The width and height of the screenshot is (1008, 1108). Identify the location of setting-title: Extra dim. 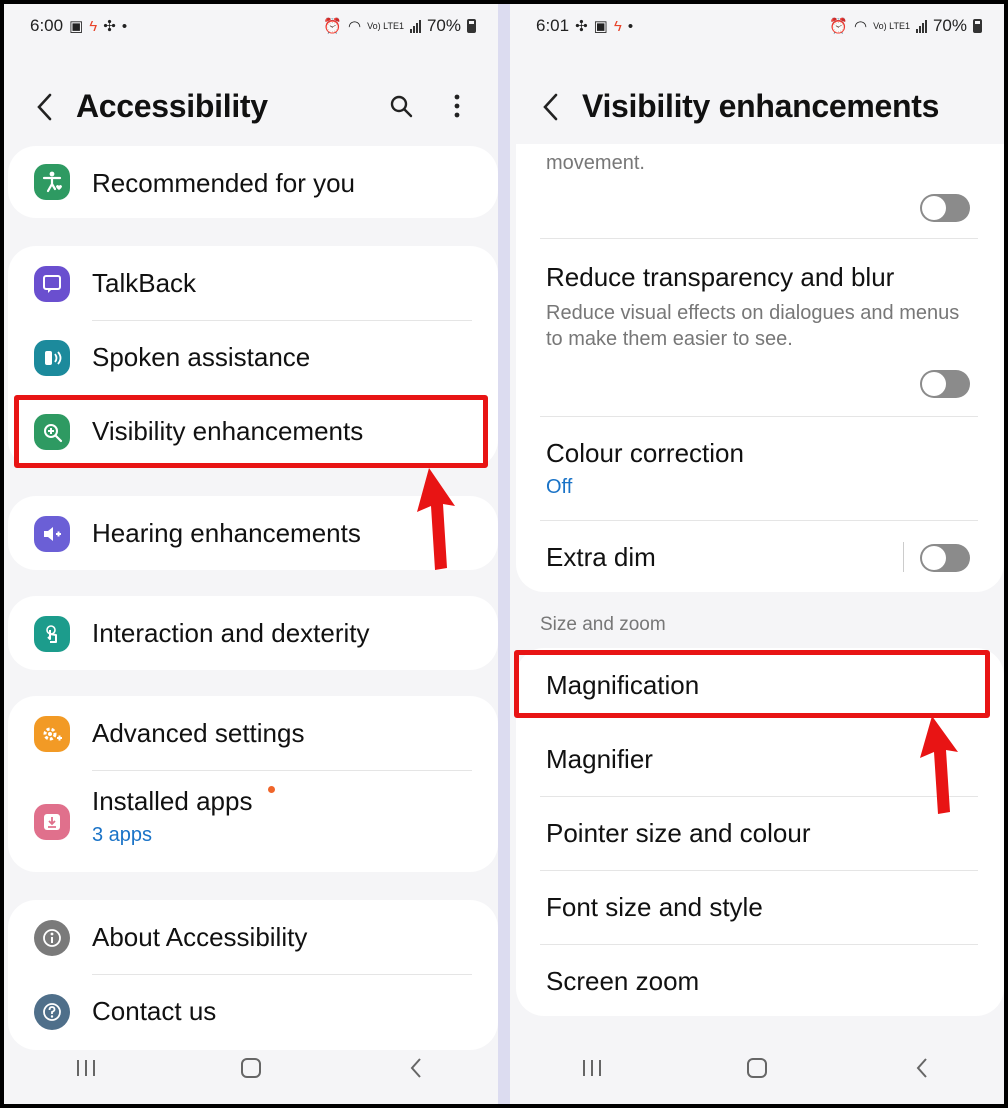
(601, 557).